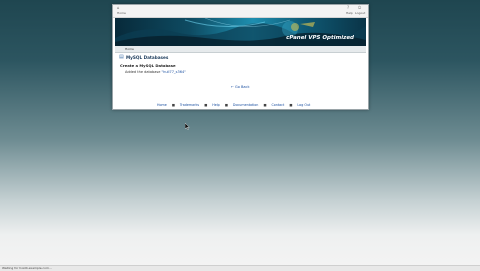 This screenshot has height=271, width=480. What do you see at coordinates (240, 11) in the screenshot?
I see `top-toolbar: ⌂ Home ? Help ⏻ Logout` at bounding box center [240, 11].